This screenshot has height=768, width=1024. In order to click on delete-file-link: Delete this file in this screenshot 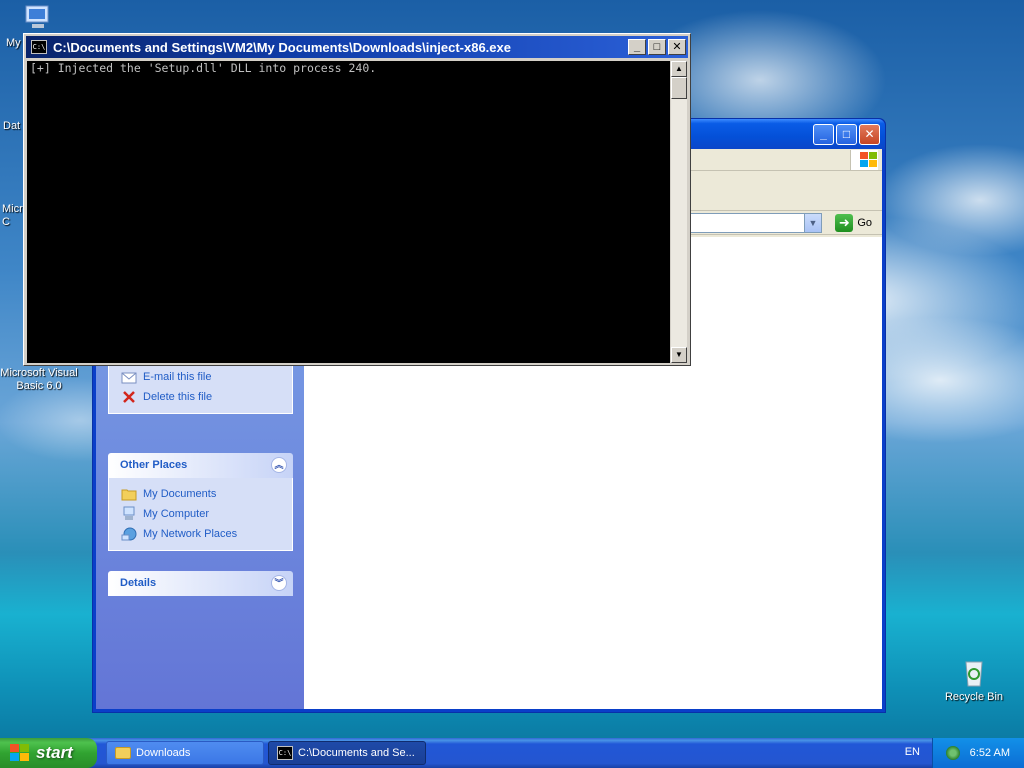, I will do `click(206, 397)`.